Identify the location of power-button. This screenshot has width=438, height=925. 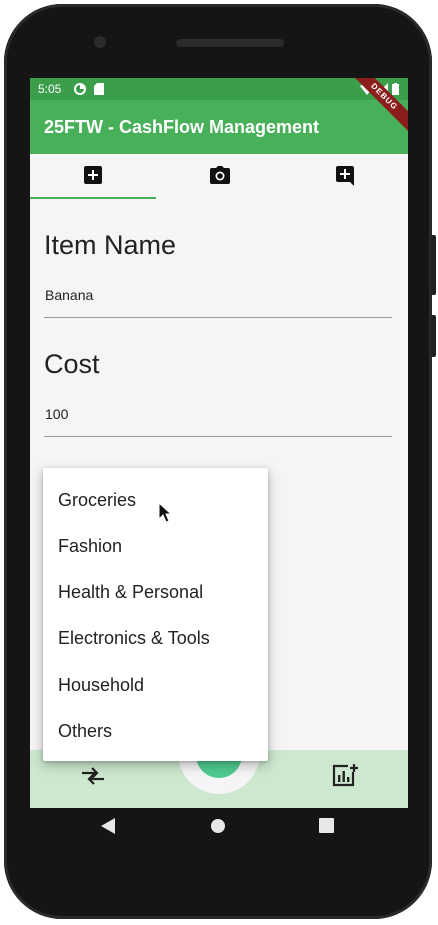
(433, 265).